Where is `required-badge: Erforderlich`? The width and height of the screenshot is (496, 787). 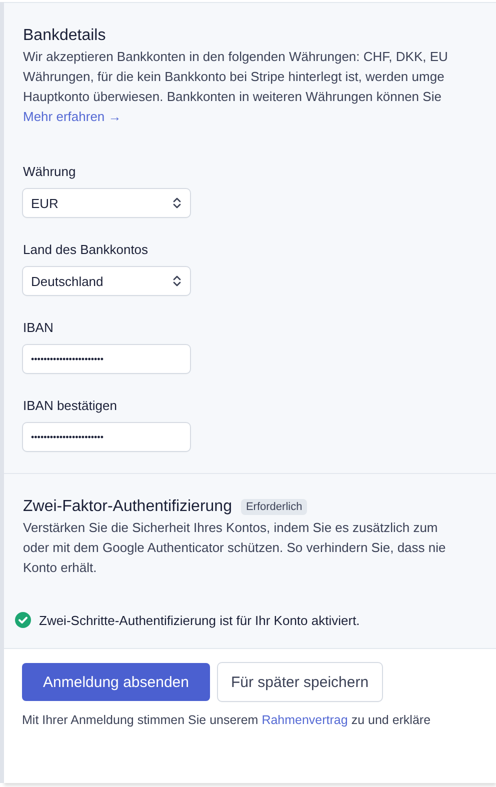
required-badge: Erforderlich is located at coordinates (274, 507).